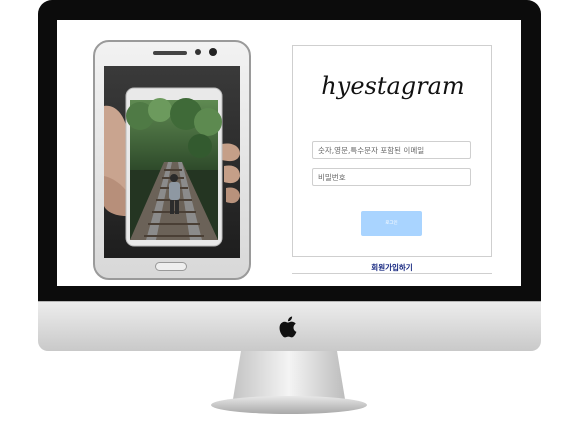 The image size is (573, 435). What do you see at coordinates (393, 86) in the screenshot?
I see `app-logo: hyestagram` at bounding box center [393, 86].